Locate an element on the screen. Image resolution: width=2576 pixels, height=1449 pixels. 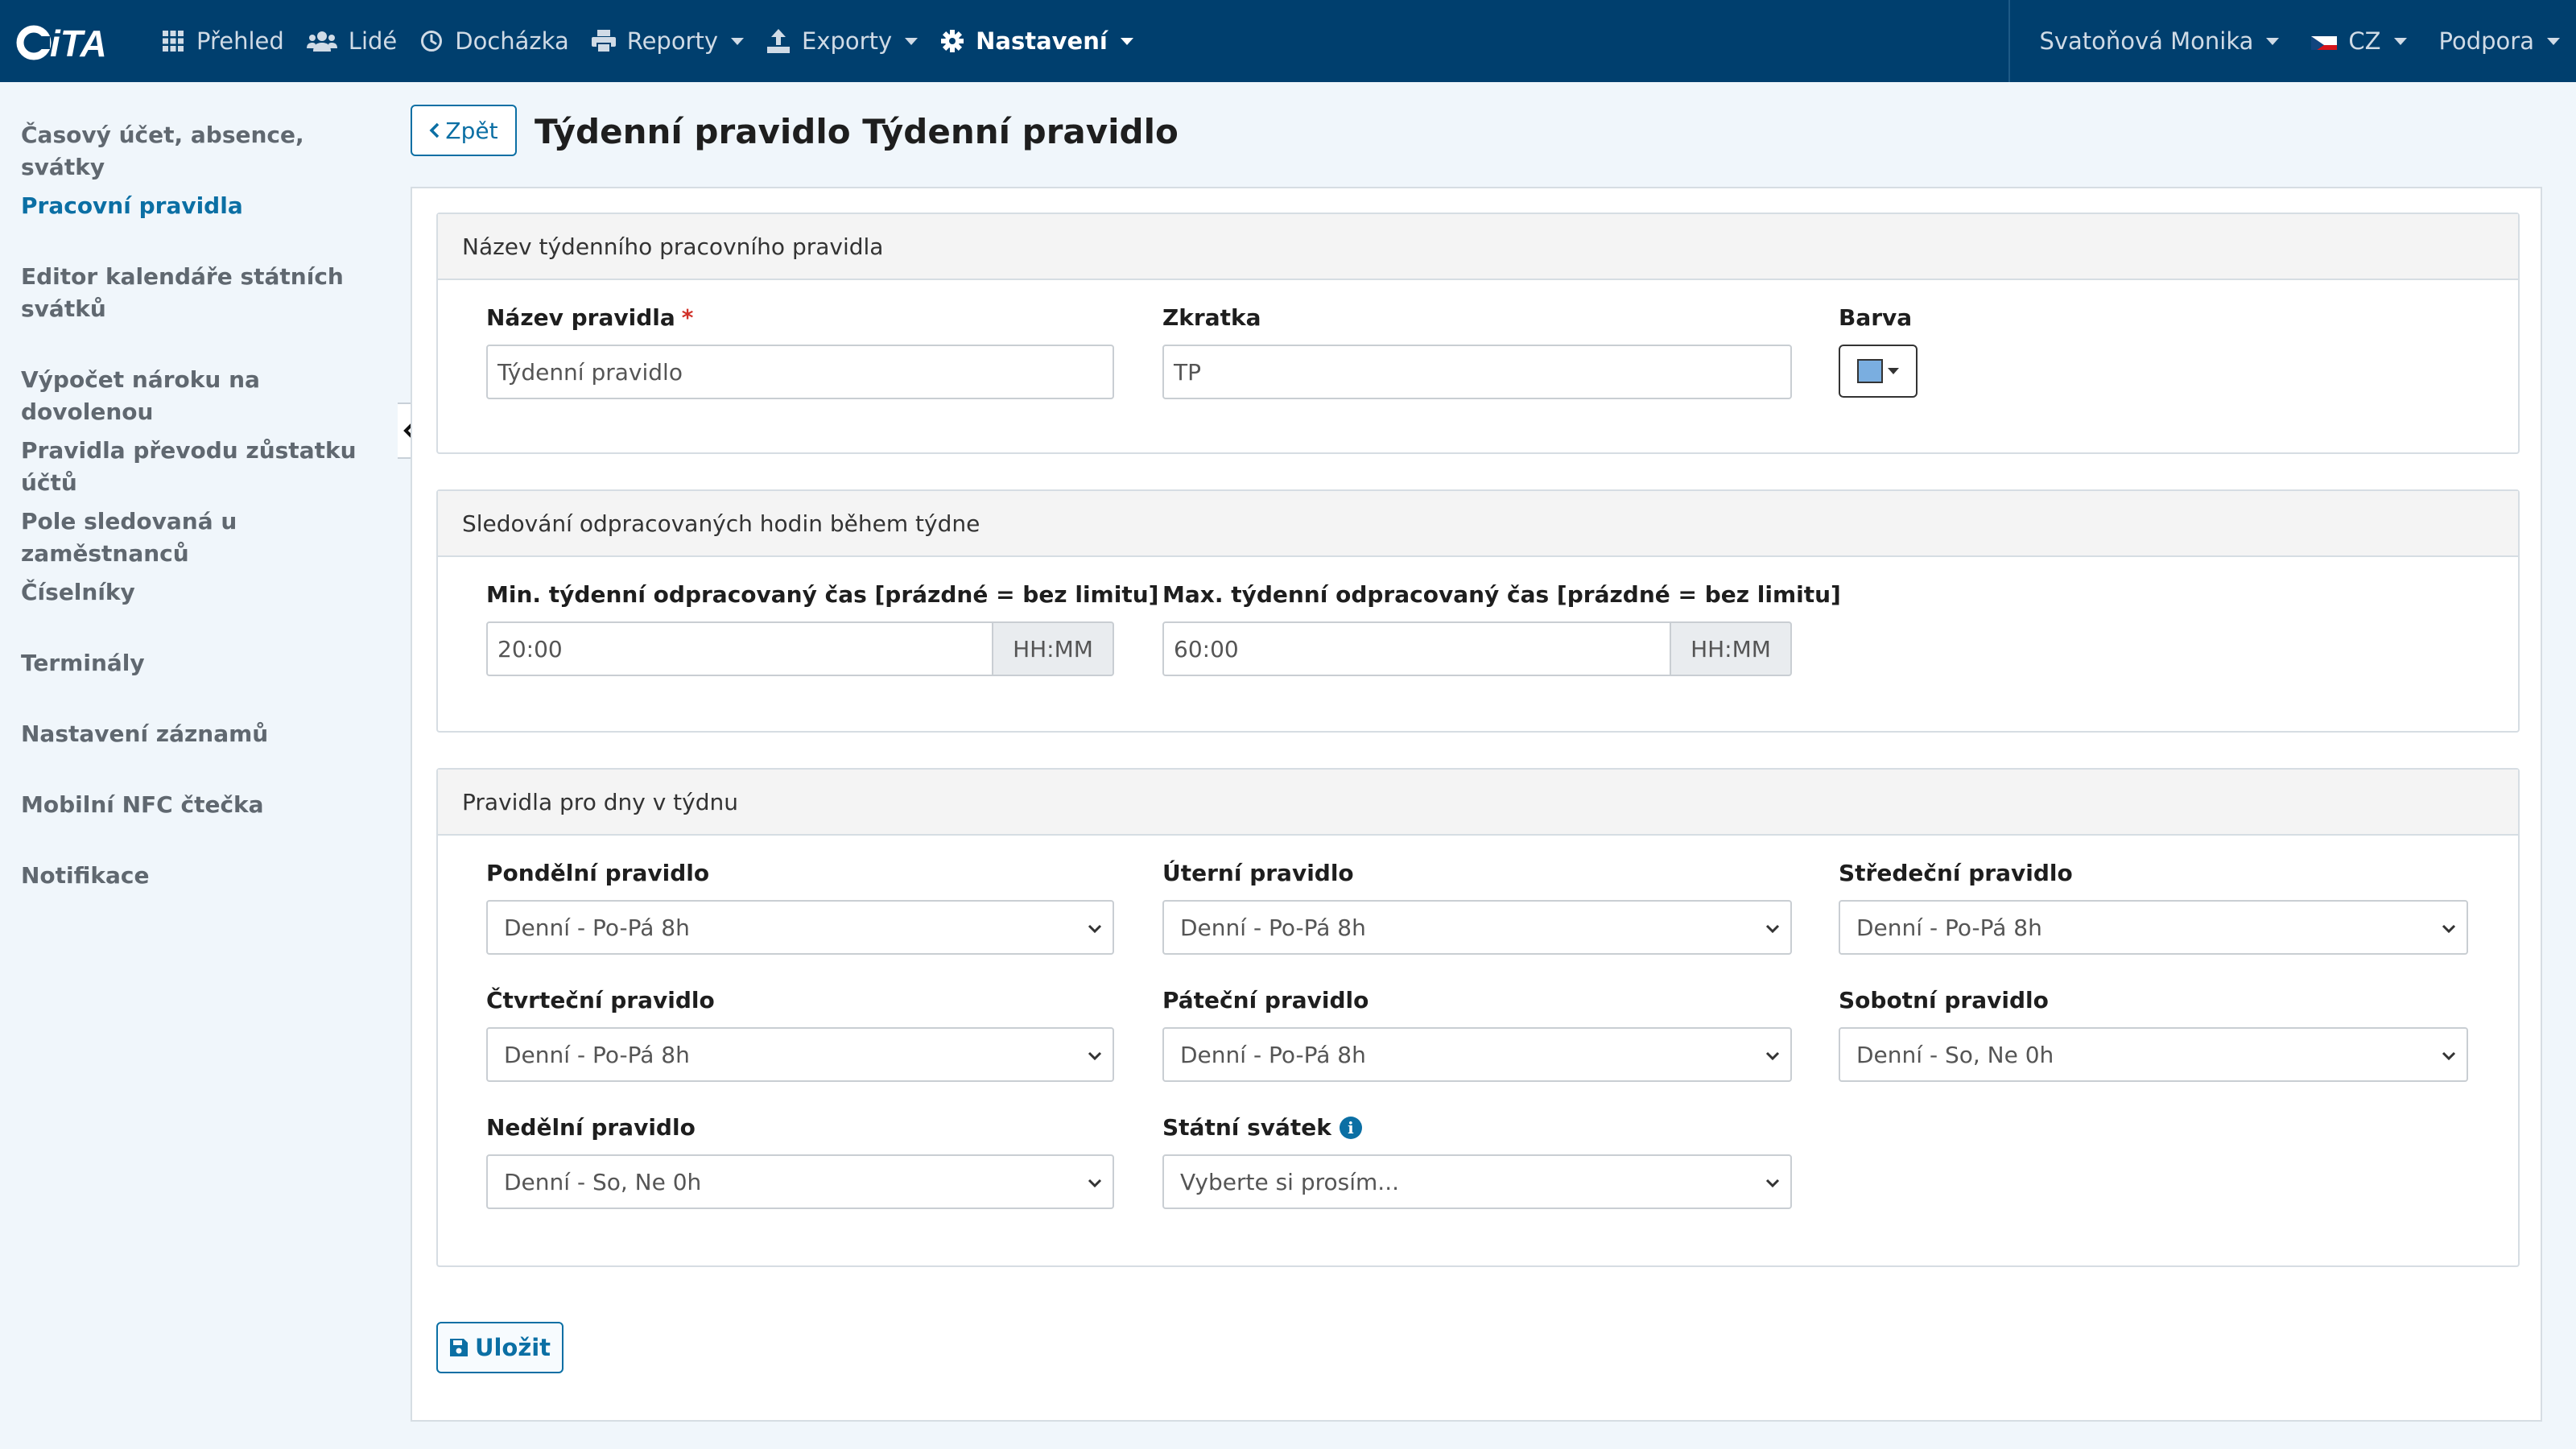
user-menu: Svatoňová Monika is located at coordinates (2159, 41).